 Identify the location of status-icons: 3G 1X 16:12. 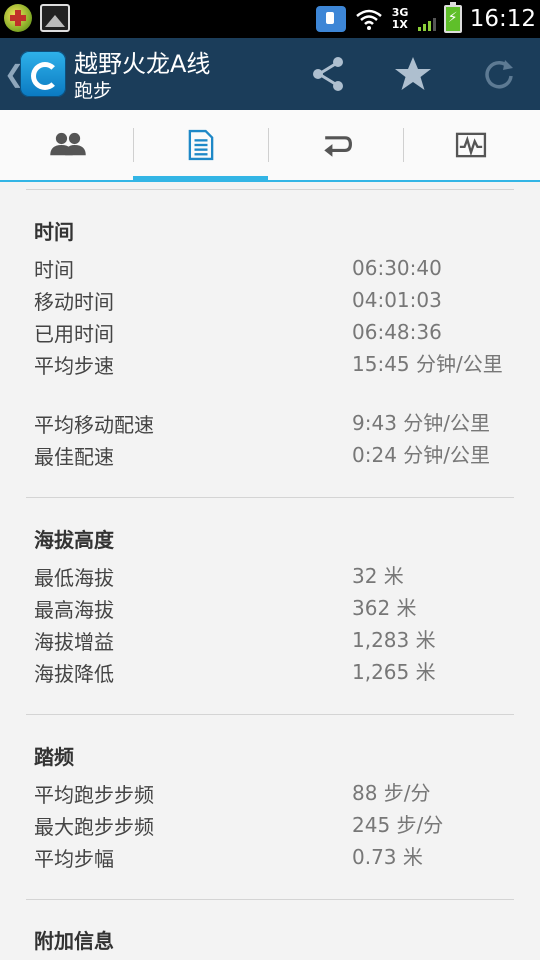
(427, 19).